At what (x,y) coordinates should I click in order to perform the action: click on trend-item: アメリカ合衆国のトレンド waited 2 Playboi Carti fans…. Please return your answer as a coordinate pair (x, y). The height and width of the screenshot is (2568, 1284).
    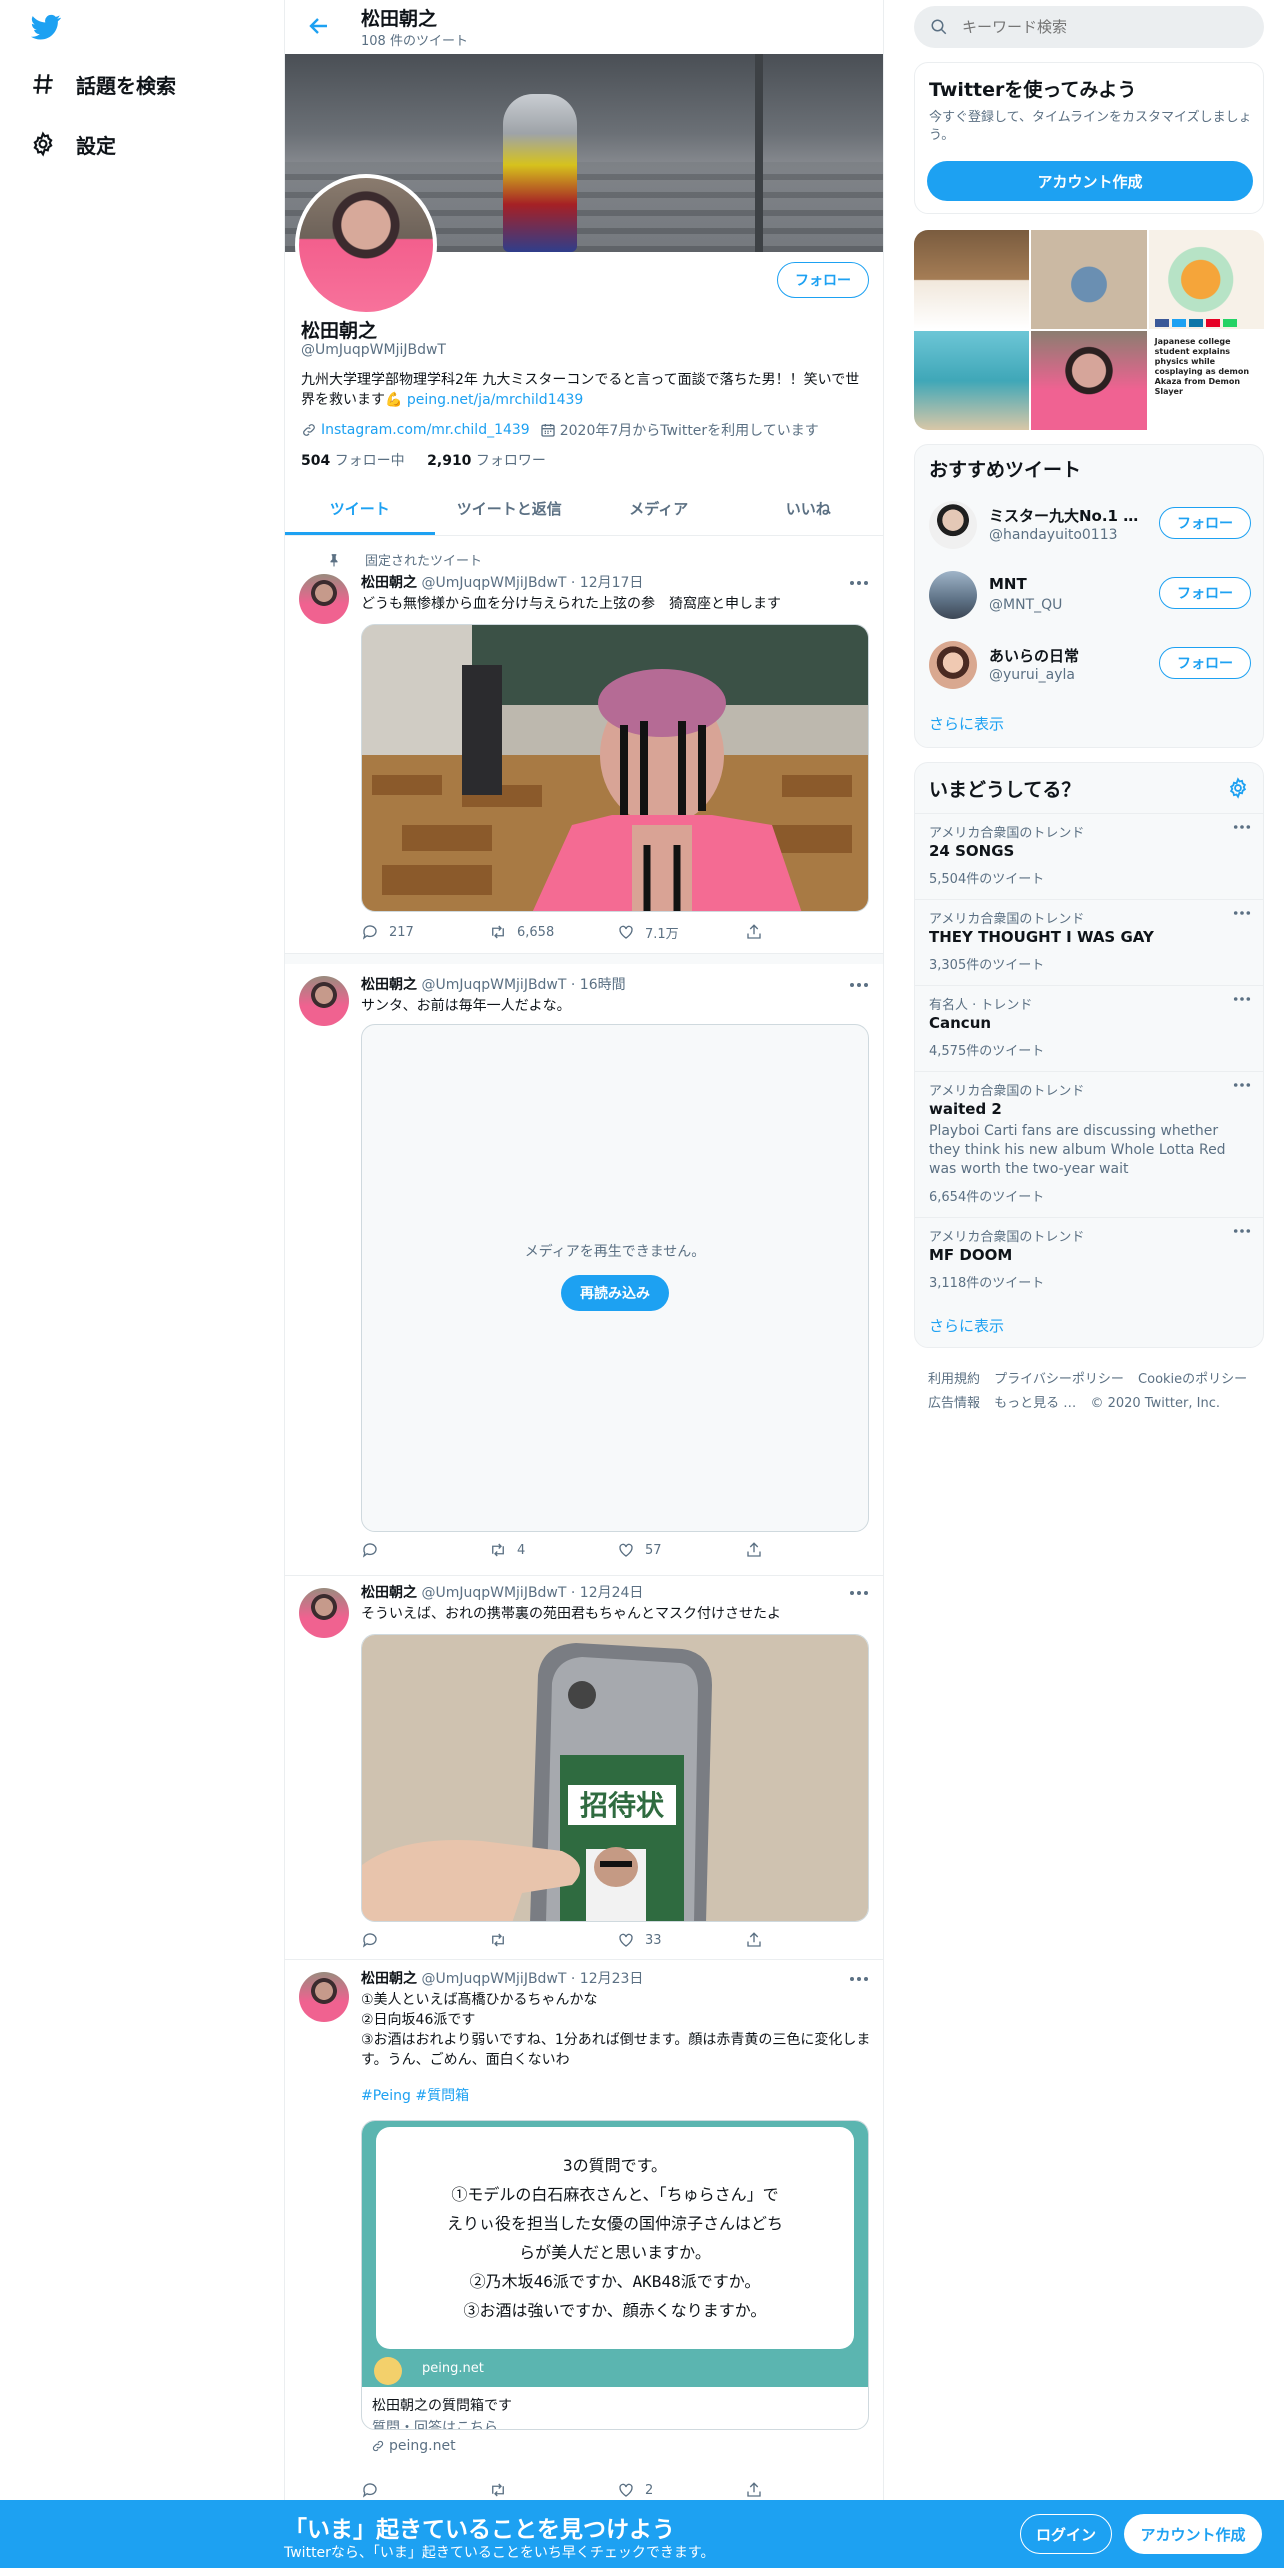
    Looking at the image, I should click on (1089, 1144).